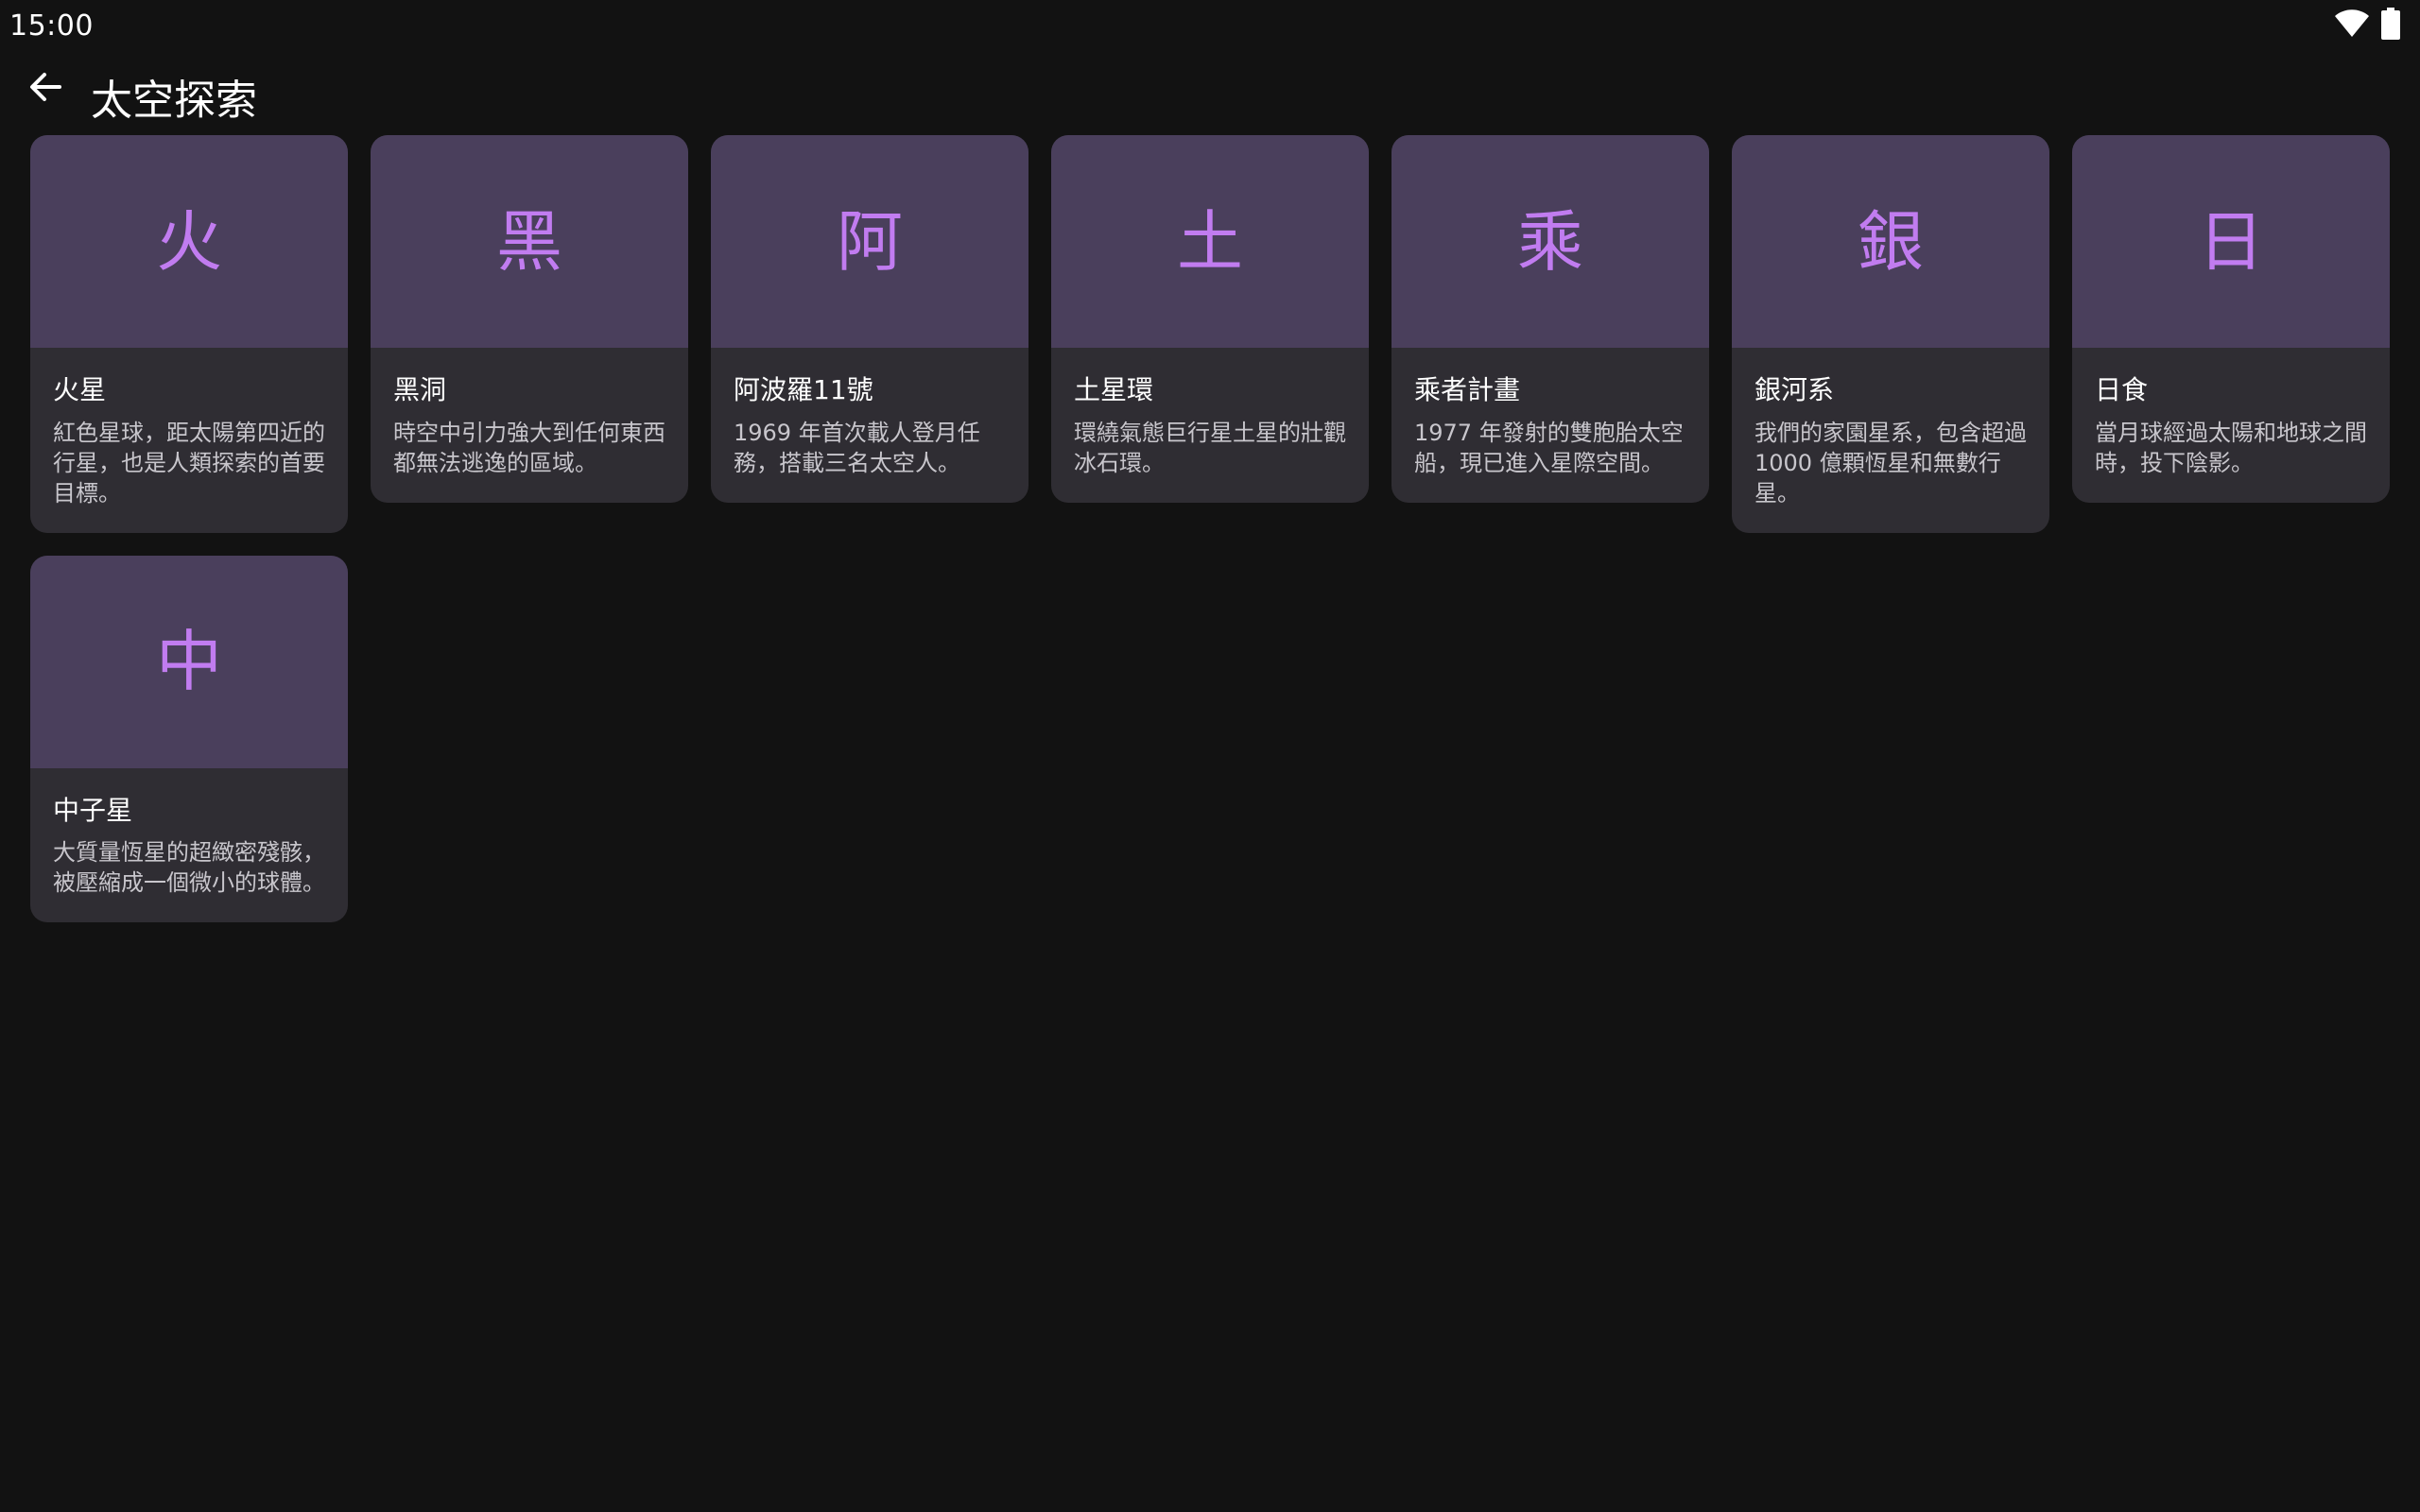 This screenshot has height=1512, width=2420. I want to click on back-button, so click(45, 88).